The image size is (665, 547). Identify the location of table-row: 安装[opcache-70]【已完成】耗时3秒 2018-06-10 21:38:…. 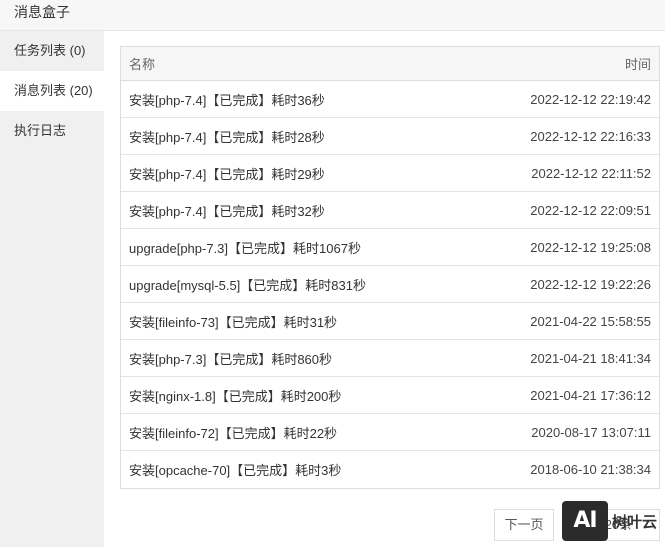
(390, 469).